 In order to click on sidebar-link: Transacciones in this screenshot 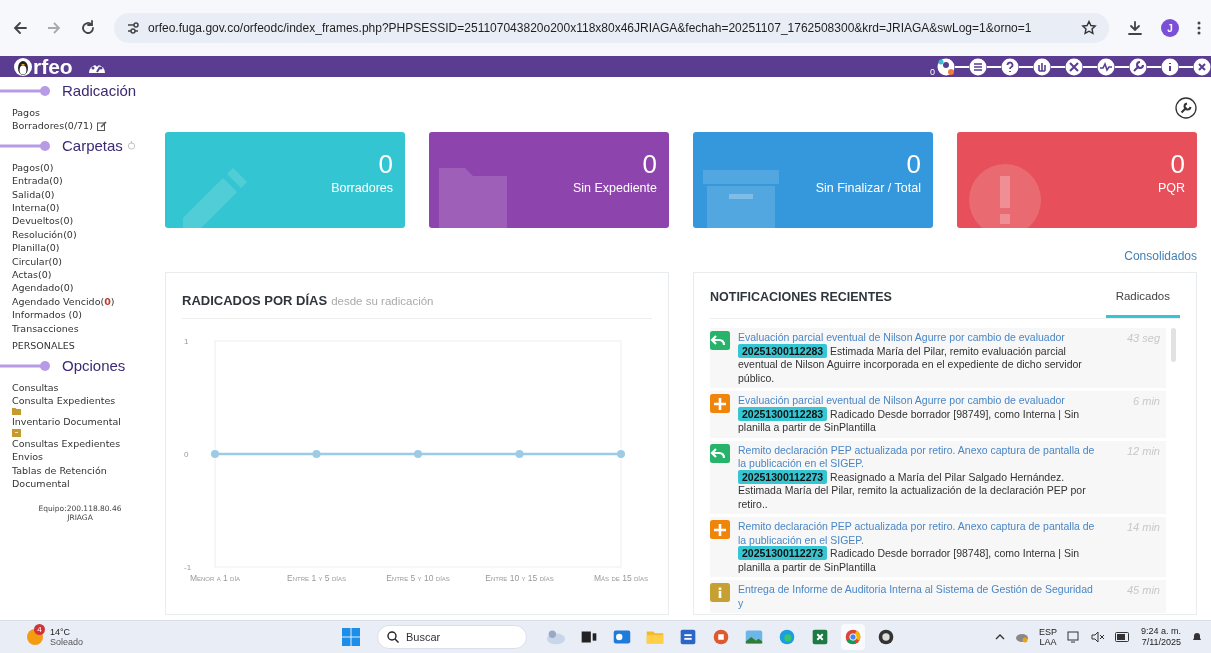, I will do `click(45, 328)`.